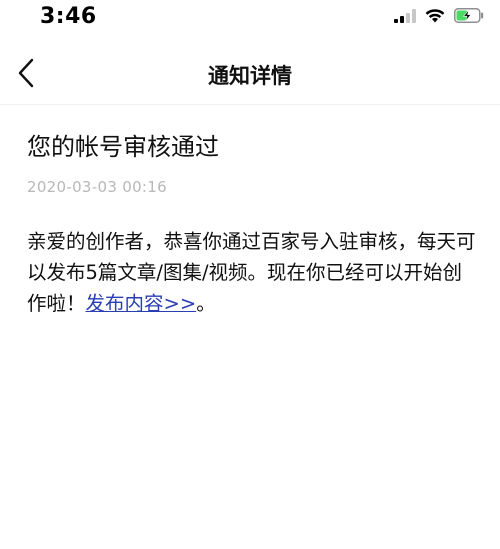 This screenshot has height=549, width=500. What do you see at coordinates (435, 17) in the screenshot?
I see `wifi-icon` at bounding box center [435, 17].